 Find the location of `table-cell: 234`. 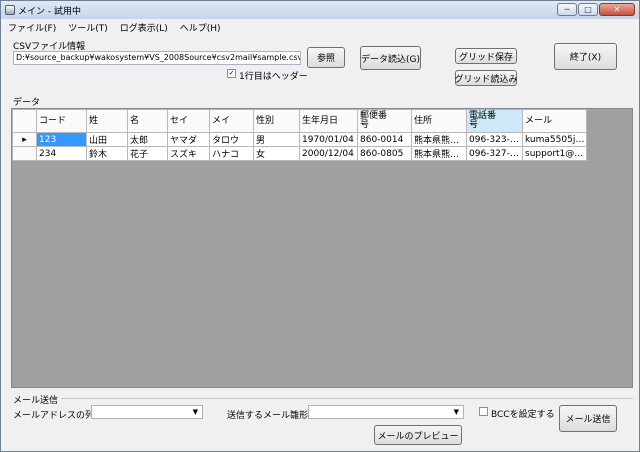

table-cell: 234 is located at coordinates (61, 153).